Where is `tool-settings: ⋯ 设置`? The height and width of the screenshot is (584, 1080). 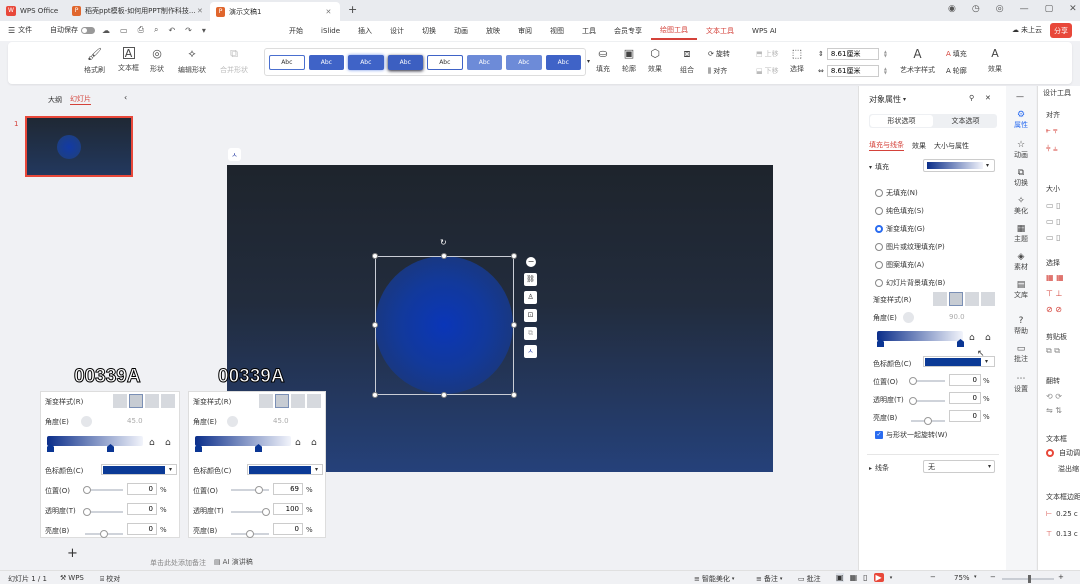 tool-settings: ⋯ 设置 is located at coordinates (1021, 384).